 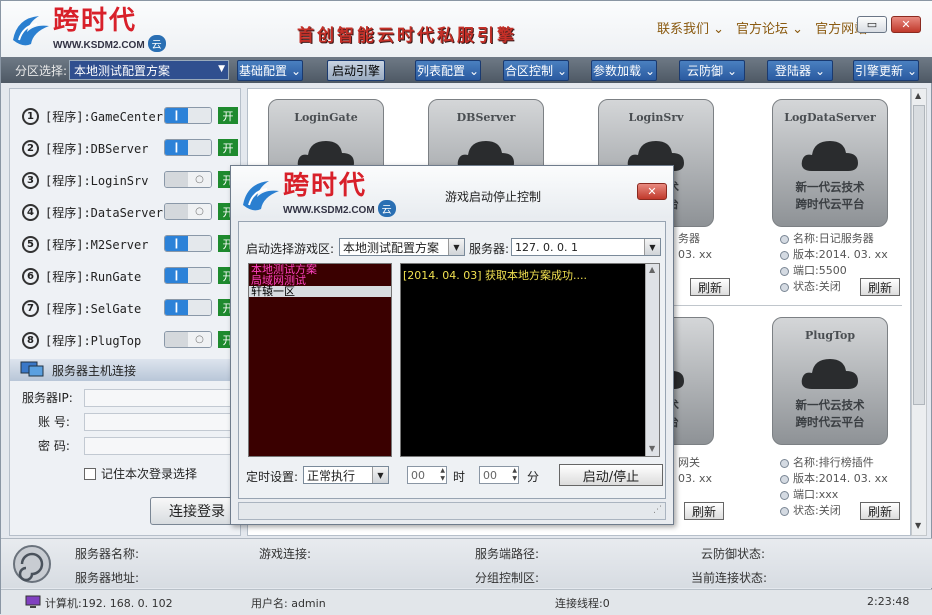 What do you see at coordinates (530, 360) in the screenshot?
I see `log-output: [2014. 04. 03] 获取本地方案成功.... ▲ ▼` at bounding box center [530, 360].